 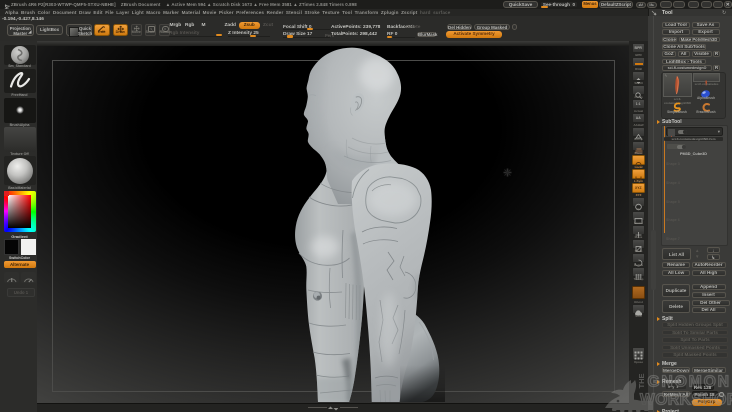 What do you see at coordinates (686, 400) in the screenshot?
I see `svg-text: WORKSHOP` at bounding box center [686, 400].